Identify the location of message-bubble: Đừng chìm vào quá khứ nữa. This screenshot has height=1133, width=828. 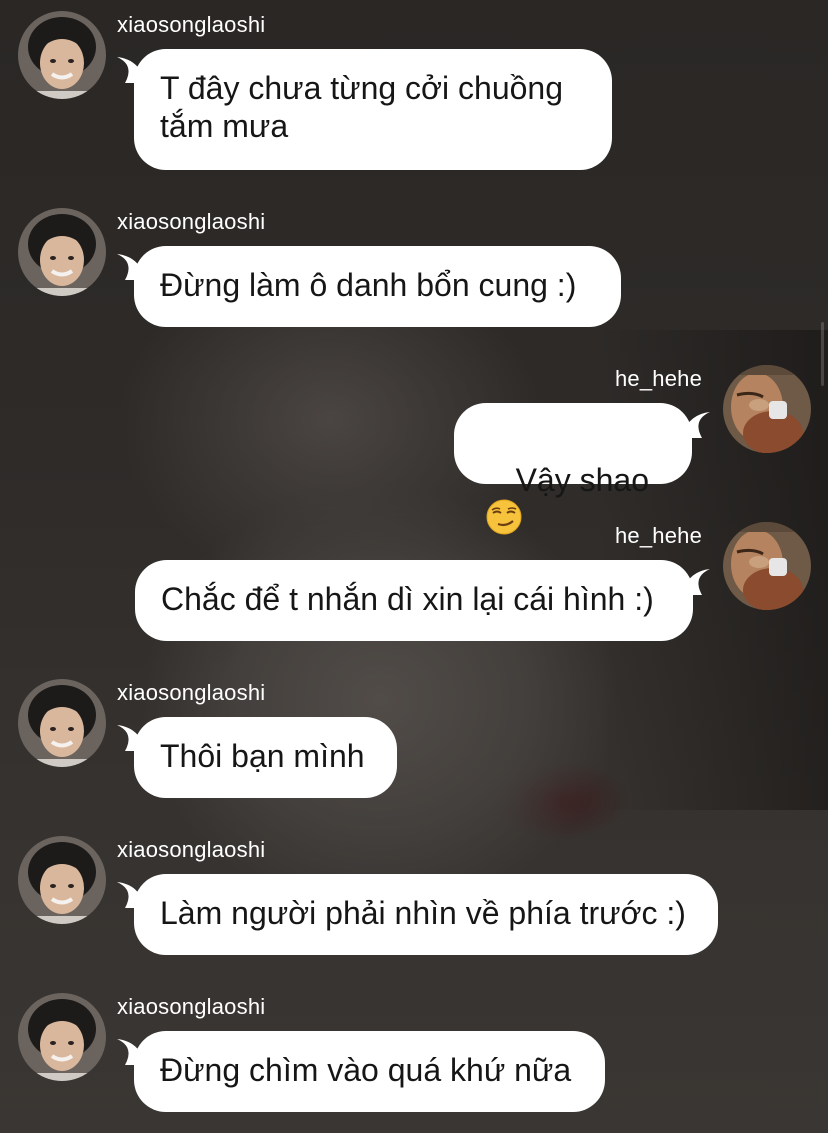
(369, 1071).